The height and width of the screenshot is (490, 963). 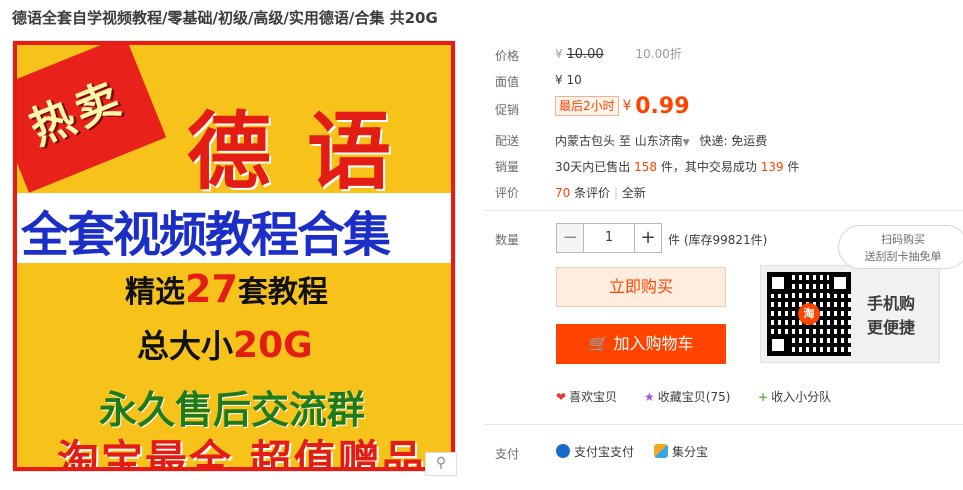 What do you see at coordinates (92, 119) in the screenshot?
I see `hot-sale-badge: 热卖` at bounding box center [92, 119].